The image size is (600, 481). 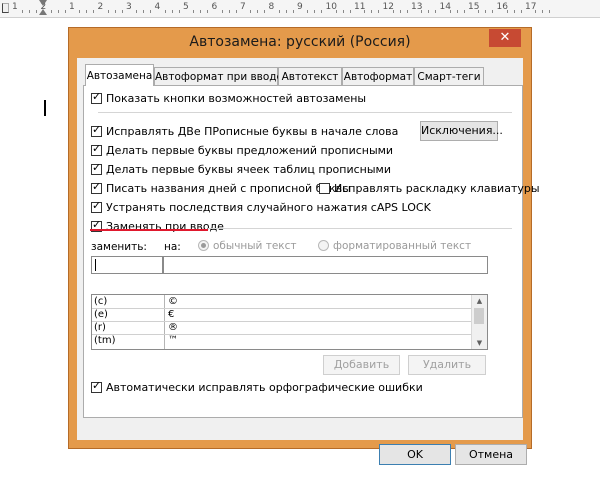 I want to click on with-input, so click(x=325, y=265).